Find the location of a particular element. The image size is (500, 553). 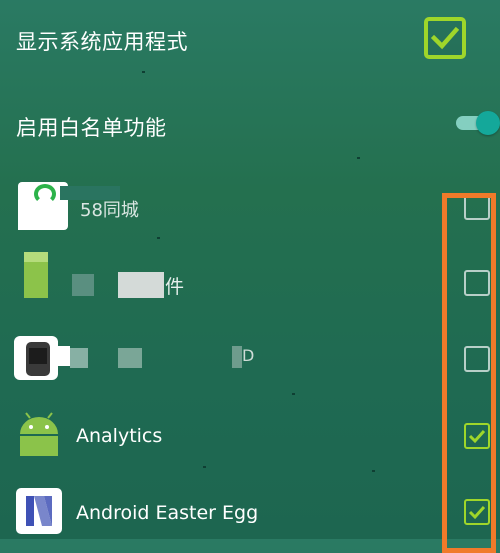

show-system-apps-label: 显示系统应用程式 is located at coordinates (102, 42).